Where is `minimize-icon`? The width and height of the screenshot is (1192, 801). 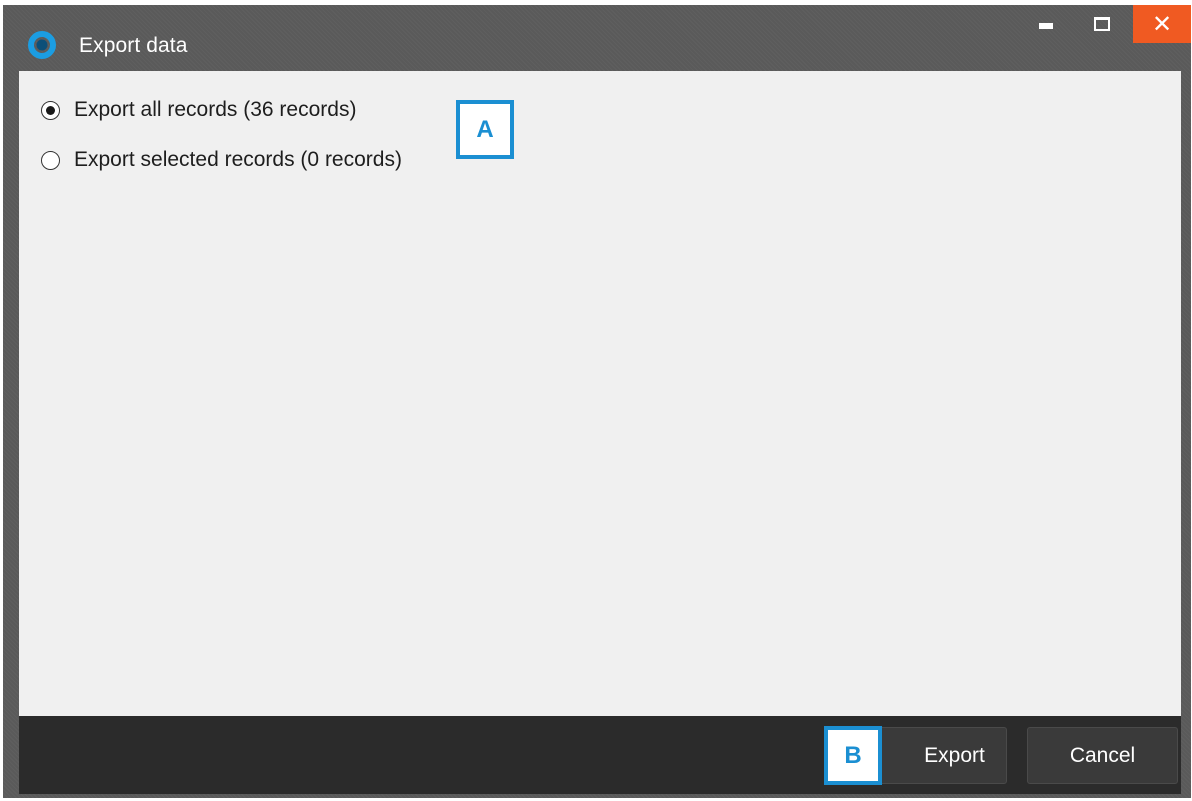 minimize-icon is located at coordinates (1046, 26).